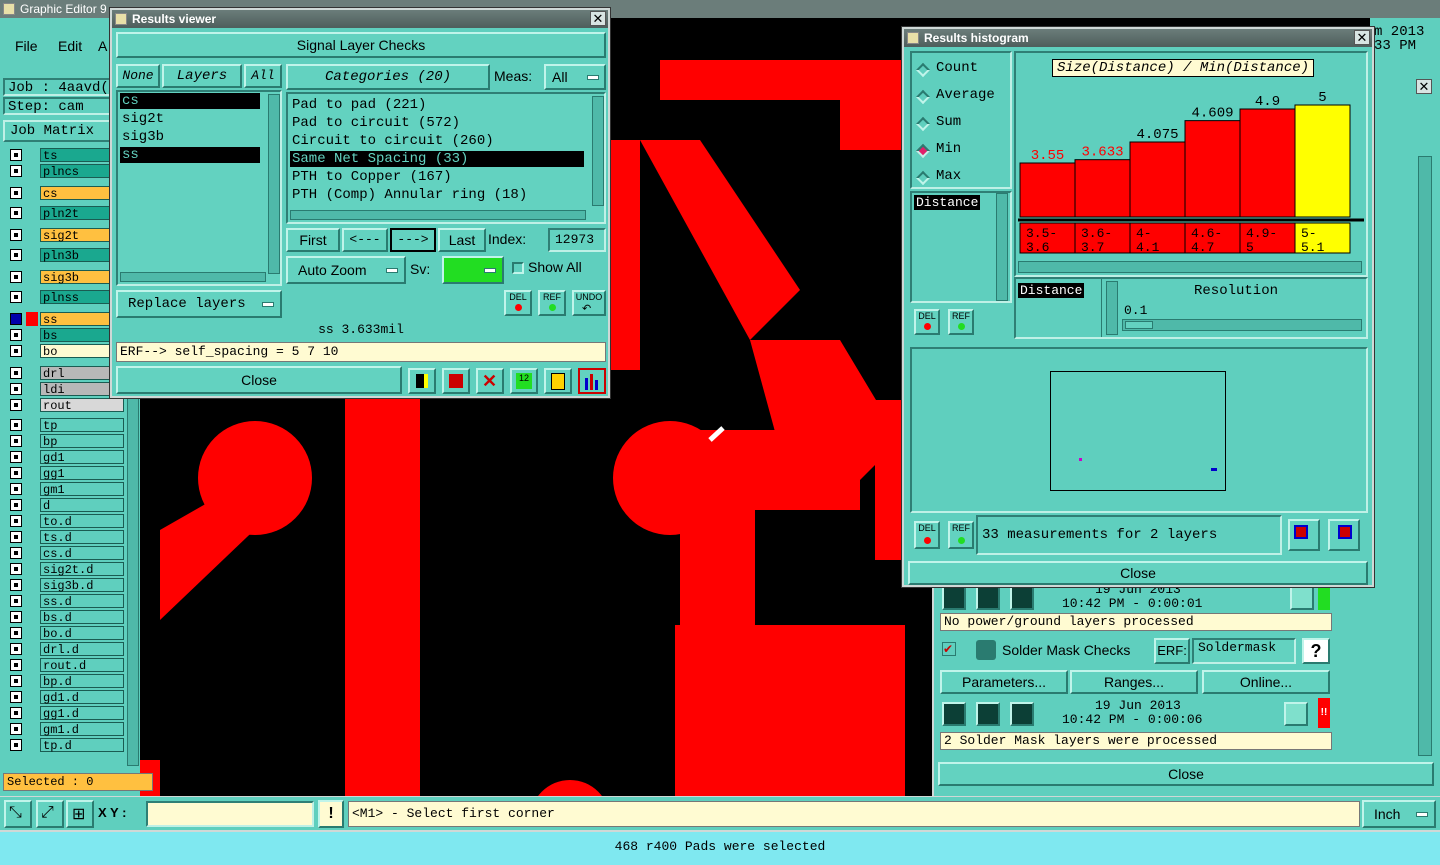 This screenshot has height=865, width=1440. What do you see at coordinates (346, 270) in the screenshot?
I see `auto-zoom-dropdown: Auto Zoom` at bounding box center [346, 270].